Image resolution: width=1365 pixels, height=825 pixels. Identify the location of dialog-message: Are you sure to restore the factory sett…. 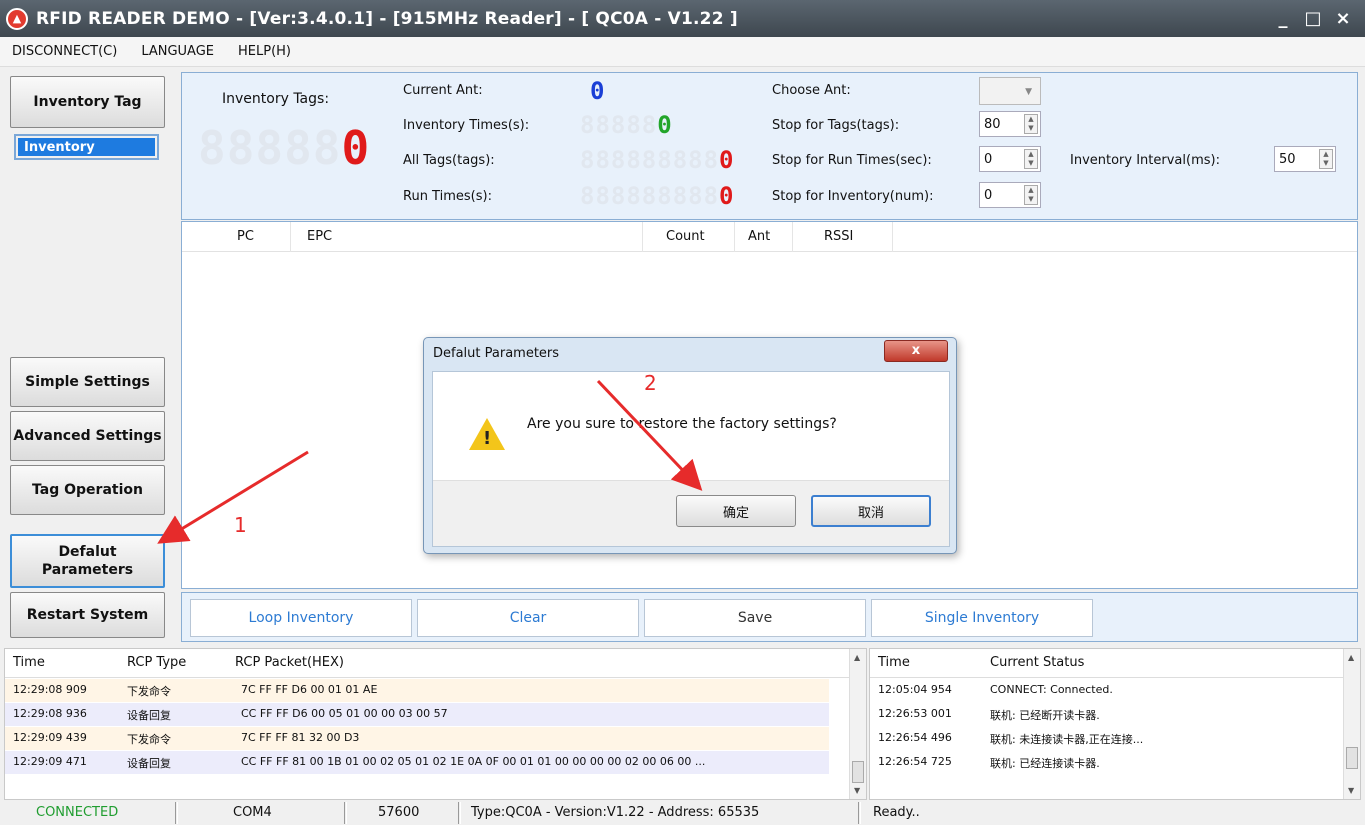
(682, 424).